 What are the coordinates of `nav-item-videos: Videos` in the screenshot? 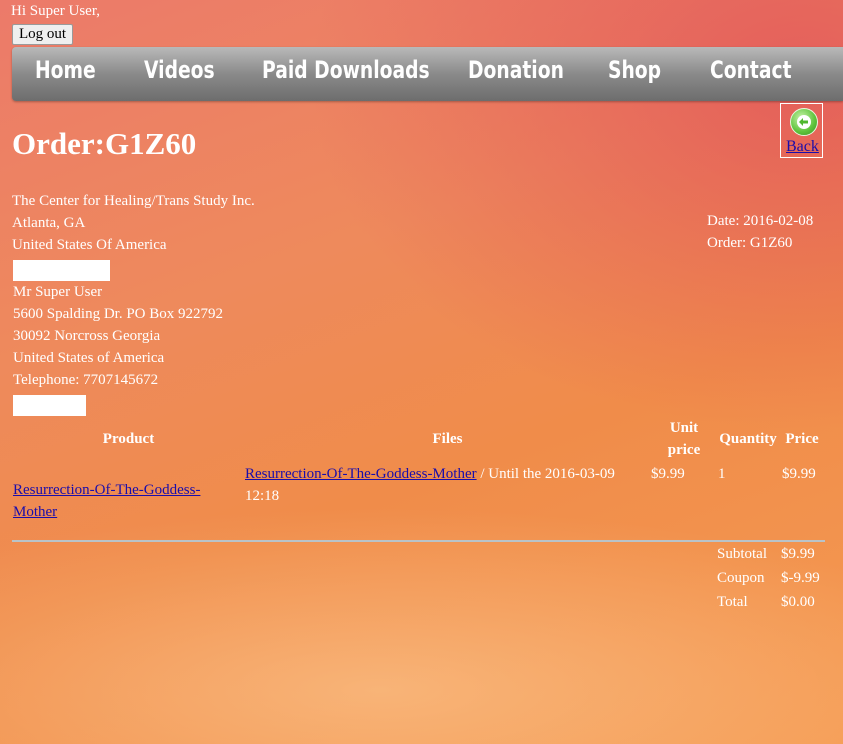 It's located at (179, 70).